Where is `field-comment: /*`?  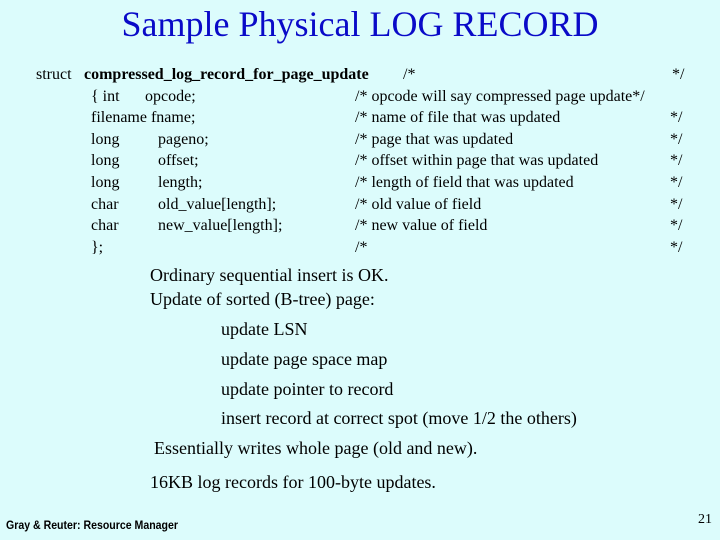
field-comment: /* is located at coordinates (361, 247).